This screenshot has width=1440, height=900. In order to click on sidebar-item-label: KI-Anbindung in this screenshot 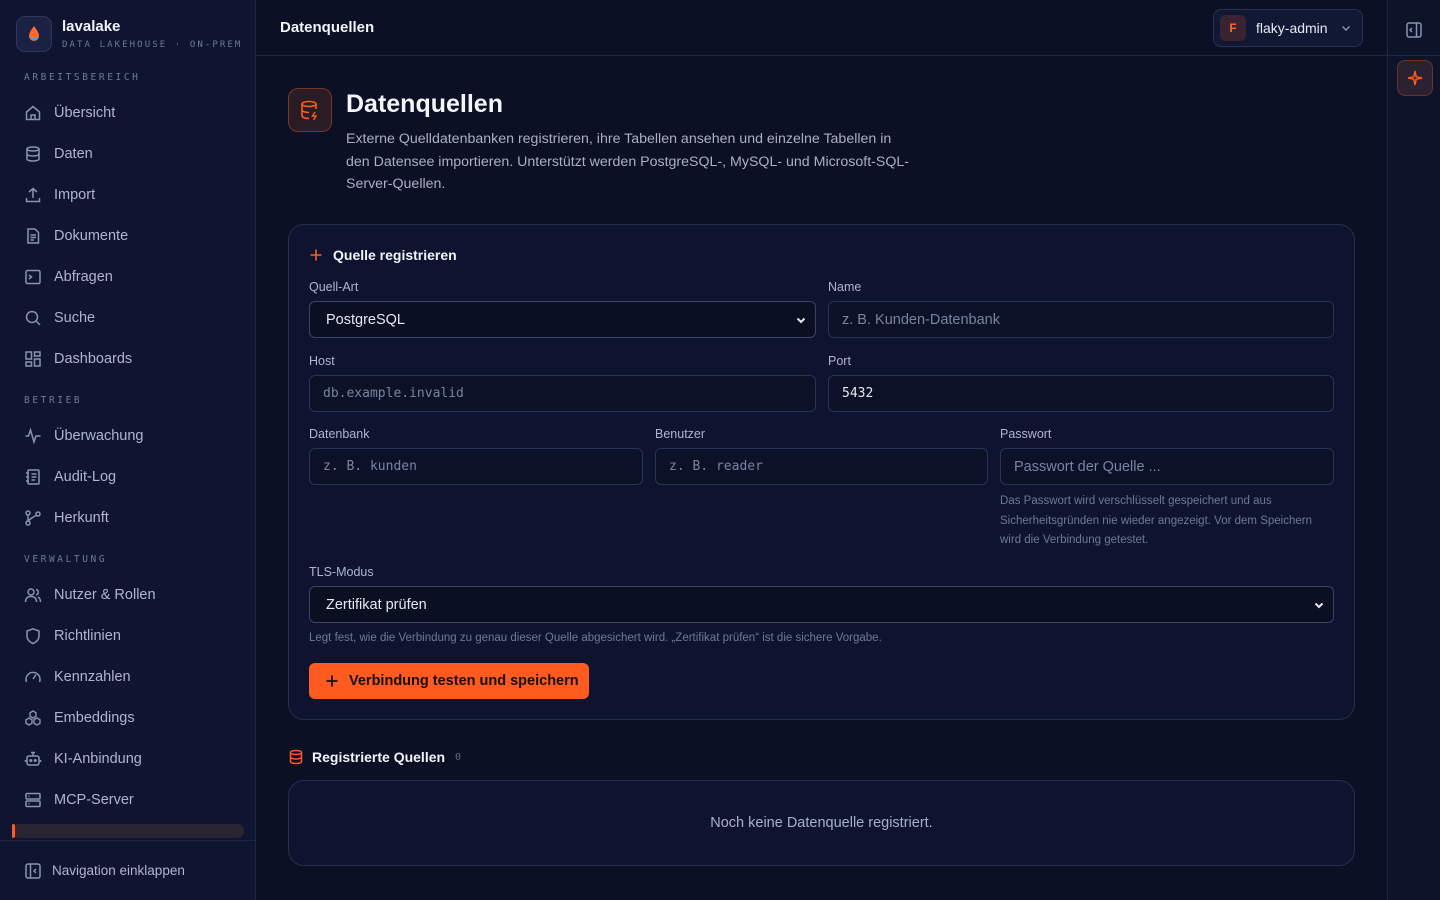, I will do `click(98, 758)`.